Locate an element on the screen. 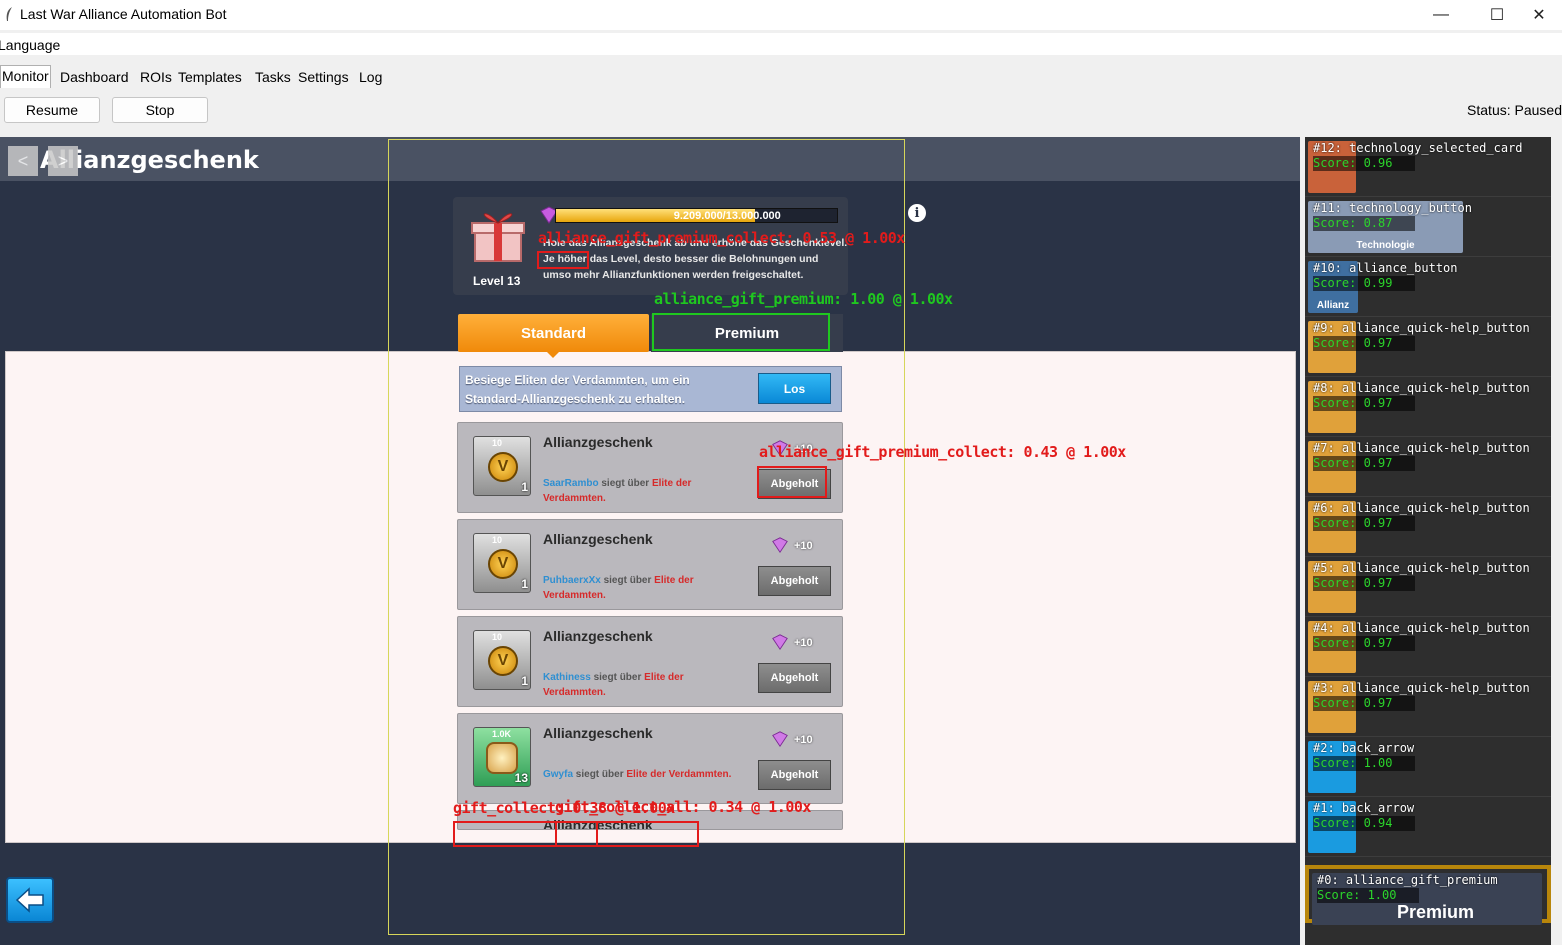  detection-score: Score: 0.96 is located at coordinates (1353, 163).